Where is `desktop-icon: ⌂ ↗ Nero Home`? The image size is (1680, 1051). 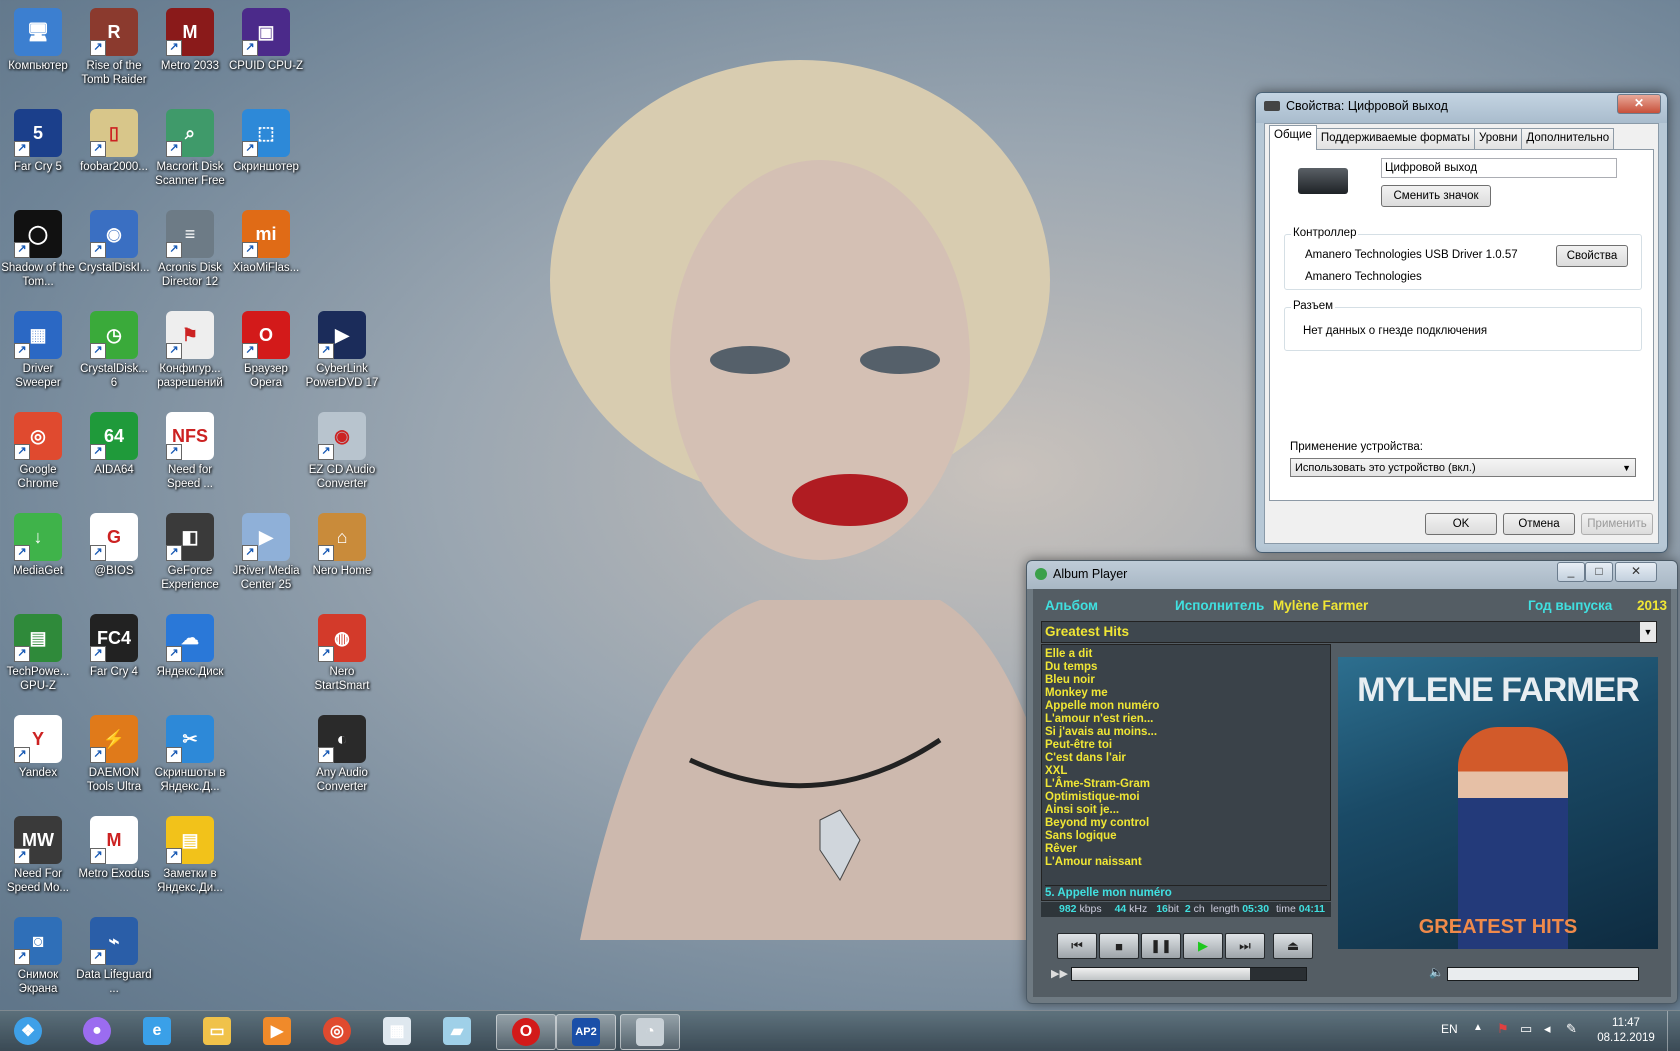
desktop-icon: ⌂ ↗ Nero Home is located at coordinates (342, 543).